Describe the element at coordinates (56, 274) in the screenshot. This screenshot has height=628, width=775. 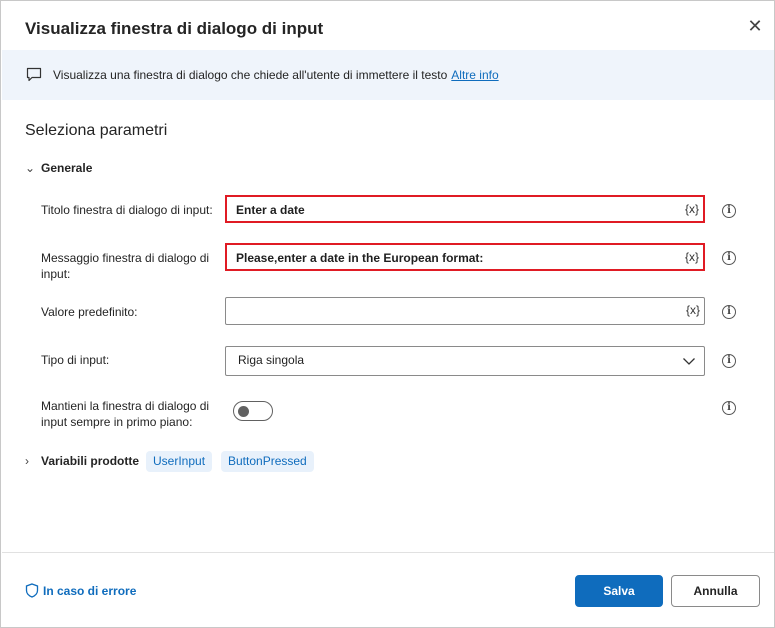
I see `message-label-line2: input:` at that location.